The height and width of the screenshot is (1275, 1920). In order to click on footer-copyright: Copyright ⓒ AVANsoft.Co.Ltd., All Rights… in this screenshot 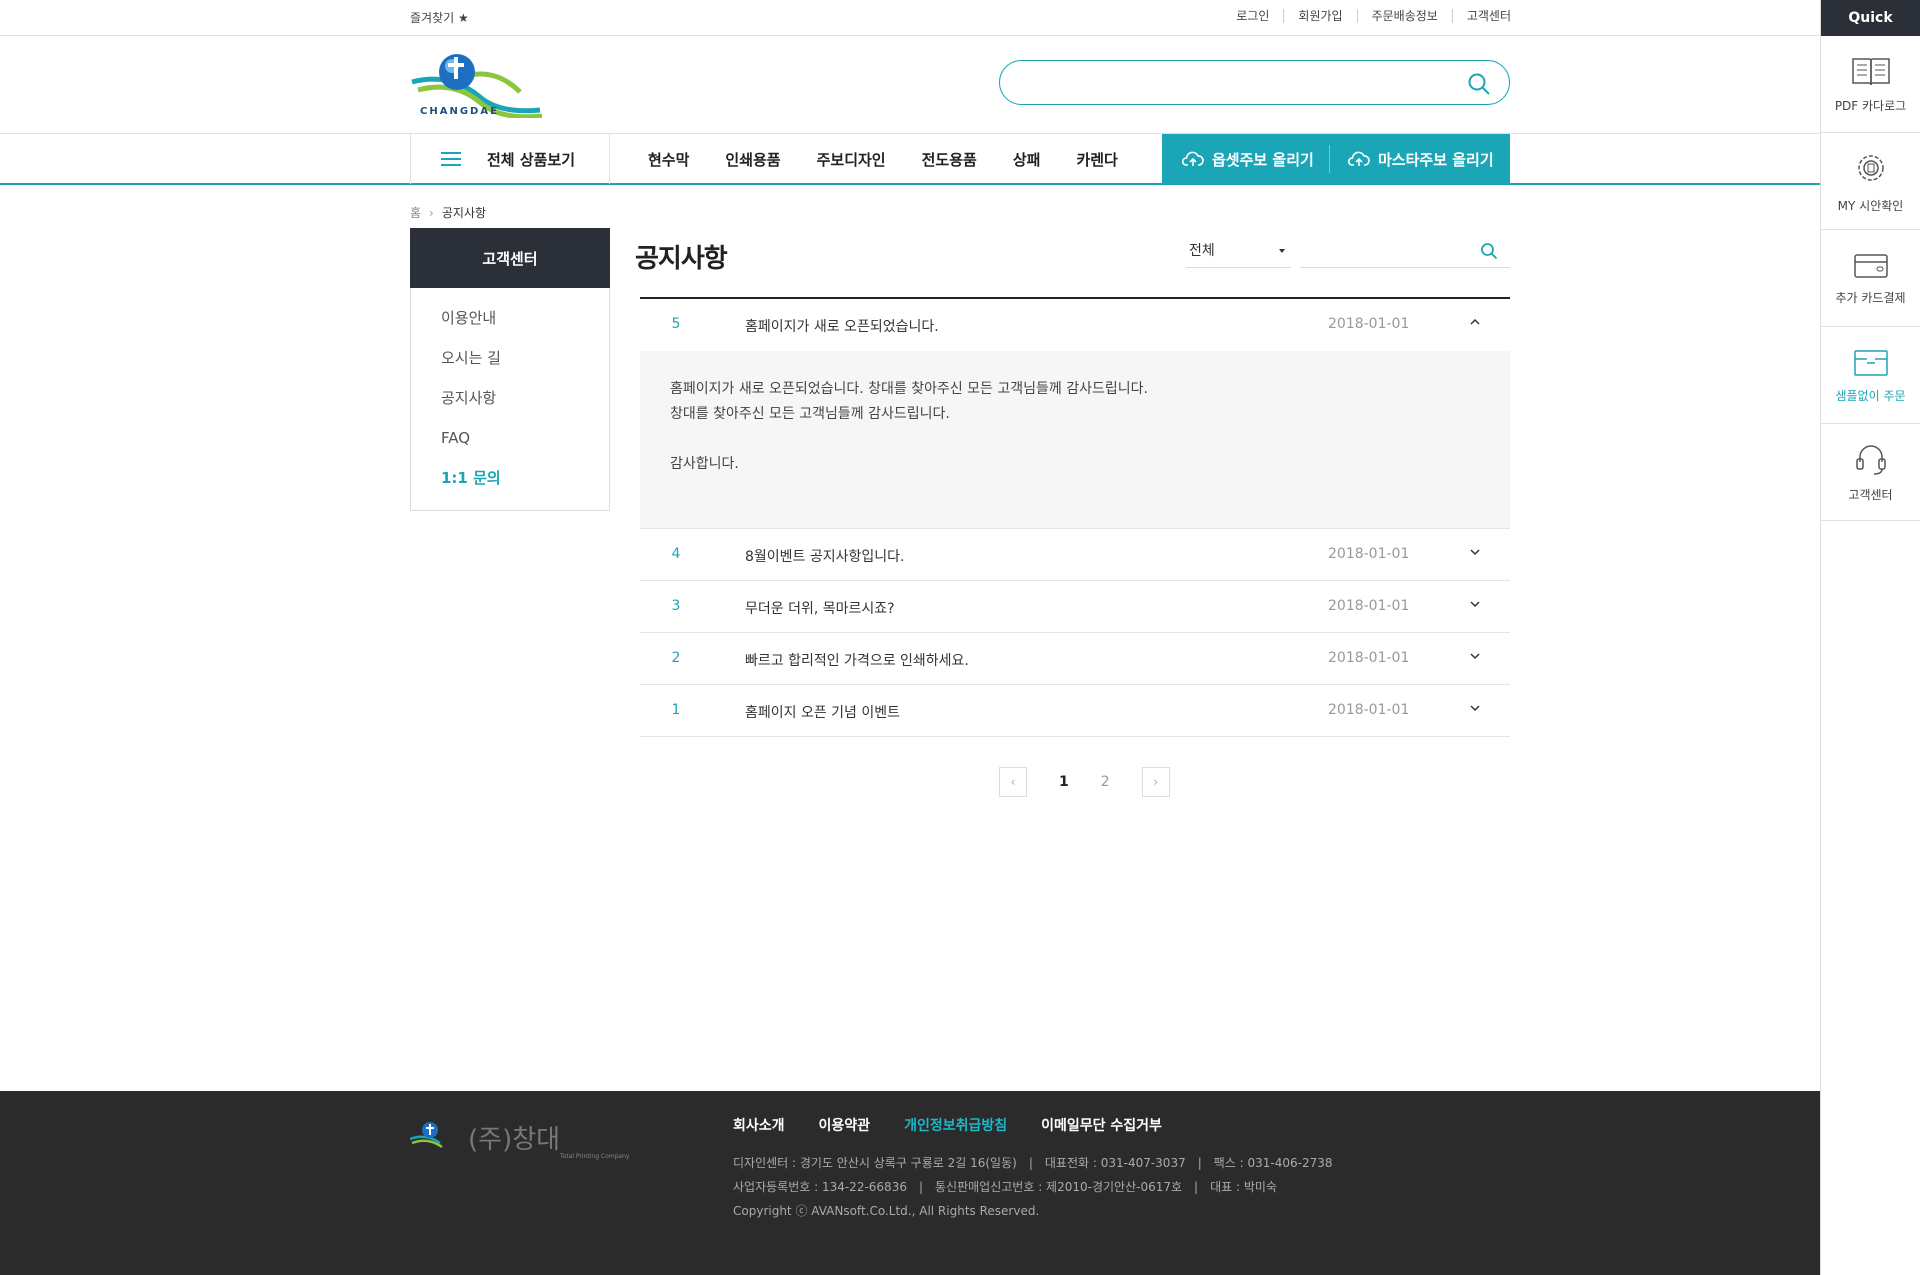, I will do `click(886, 1211)`.